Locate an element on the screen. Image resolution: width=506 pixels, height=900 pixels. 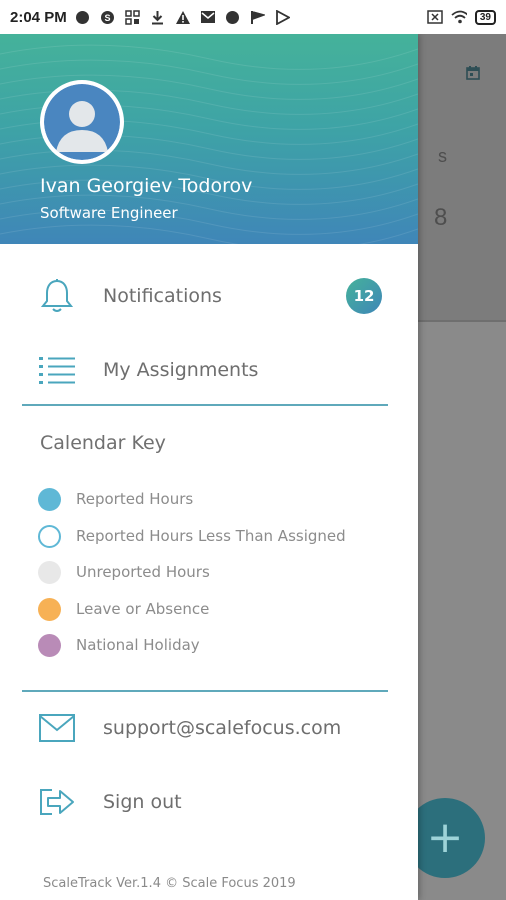
calendar-key-label: Reported Hours Less Than Assigned is located at coordinates (211, 536).